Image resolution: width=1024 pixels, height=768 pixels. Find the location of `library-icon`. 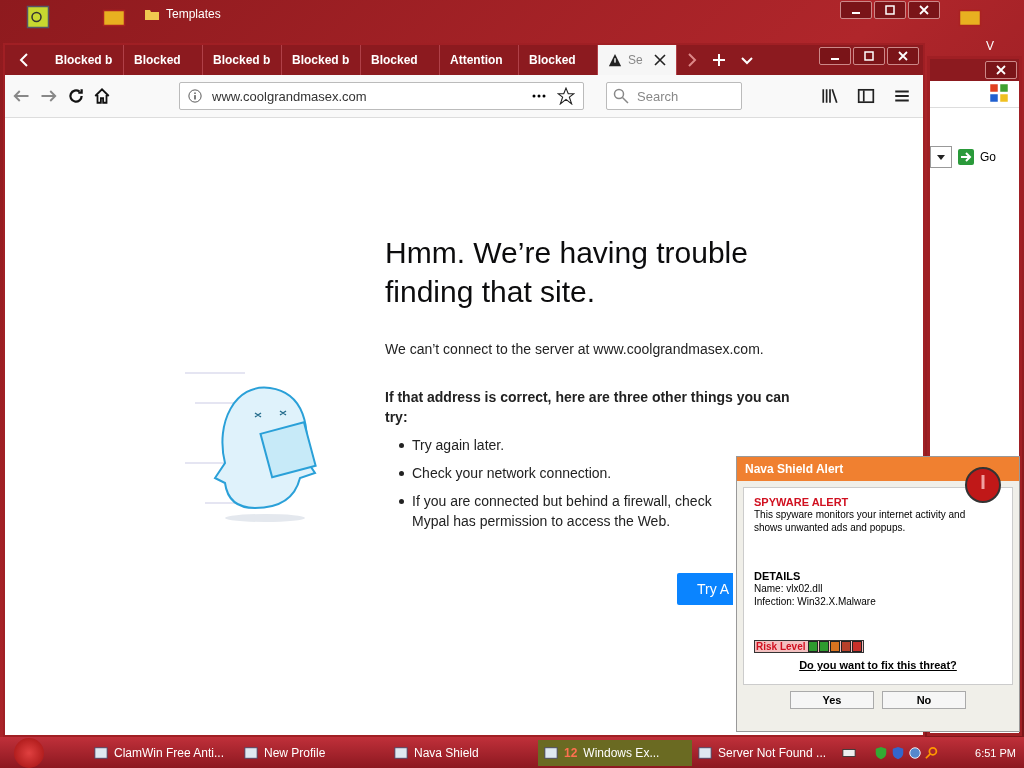

library-icon is located at coordinates (830, 96).